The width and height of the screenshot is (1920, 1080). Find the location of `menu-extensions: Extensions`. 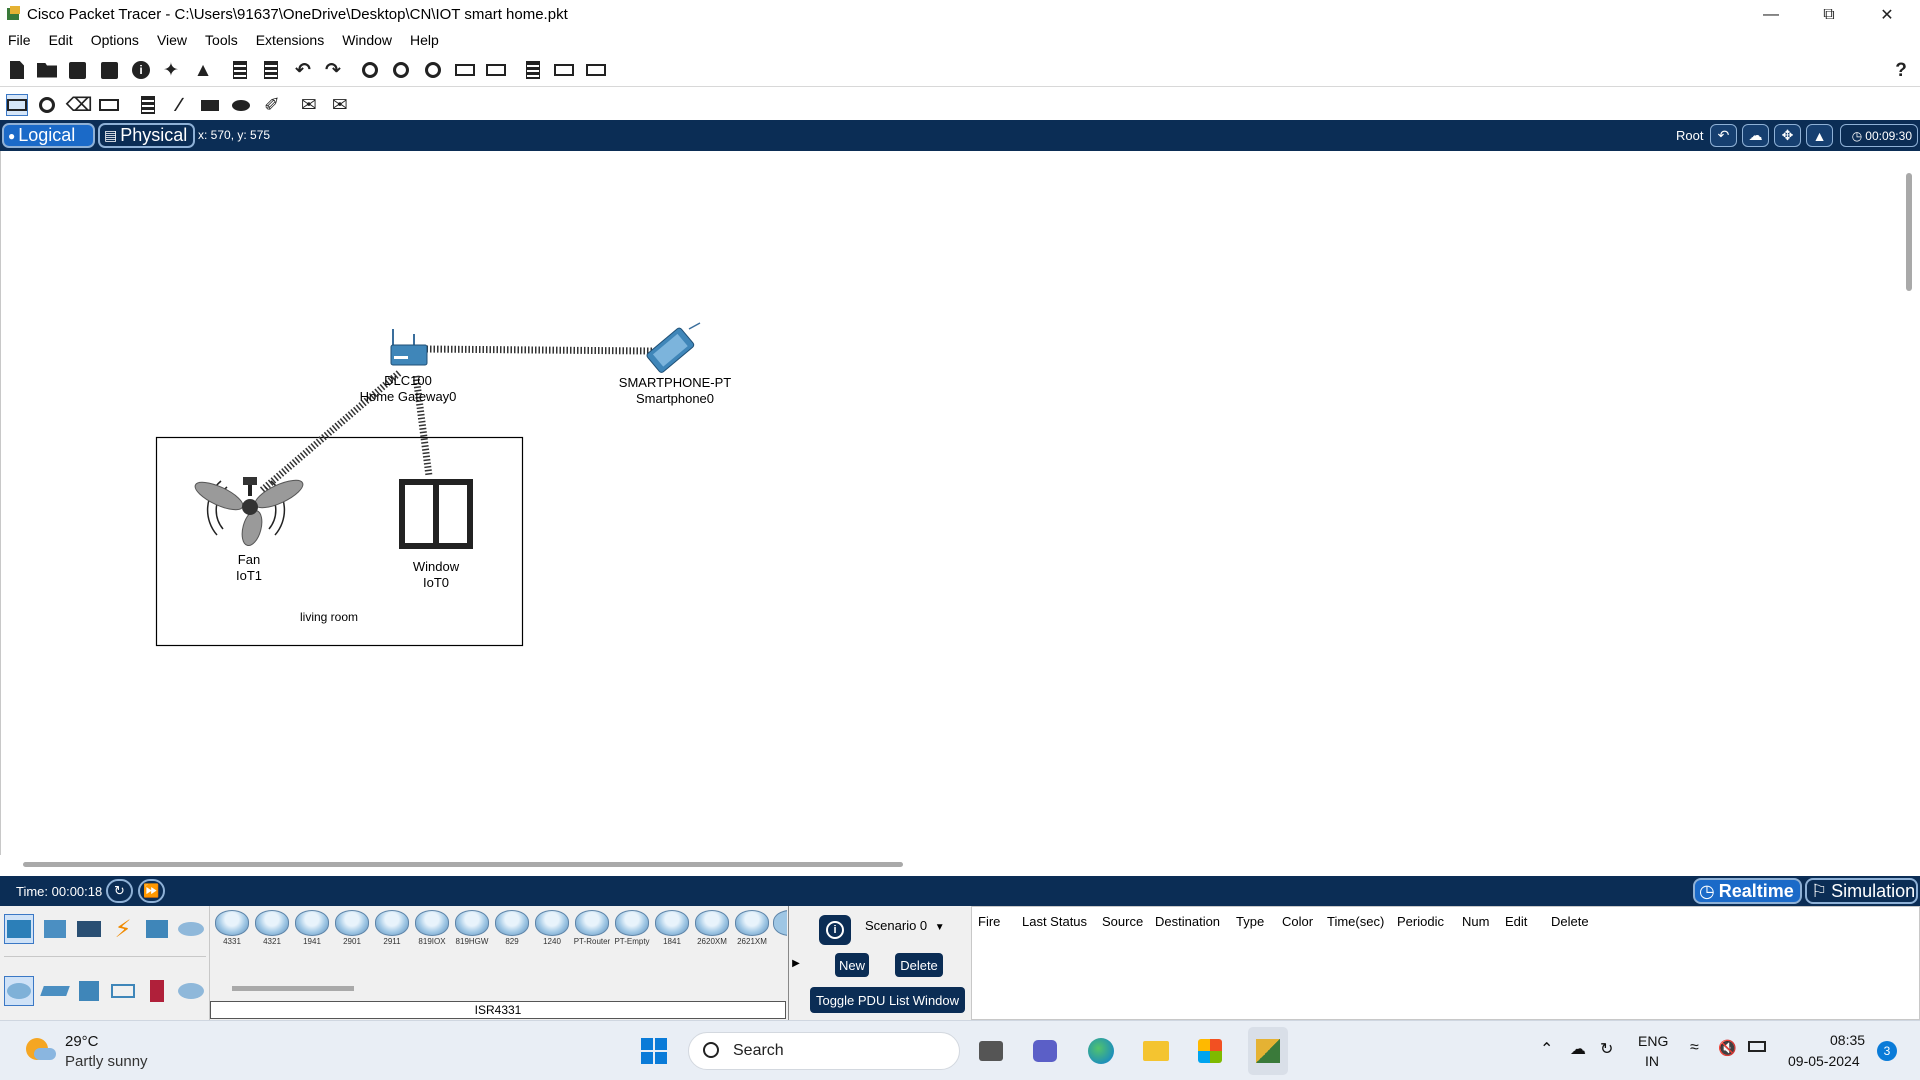

menu-extensions: Extensions is located at coordinates (290, 41).